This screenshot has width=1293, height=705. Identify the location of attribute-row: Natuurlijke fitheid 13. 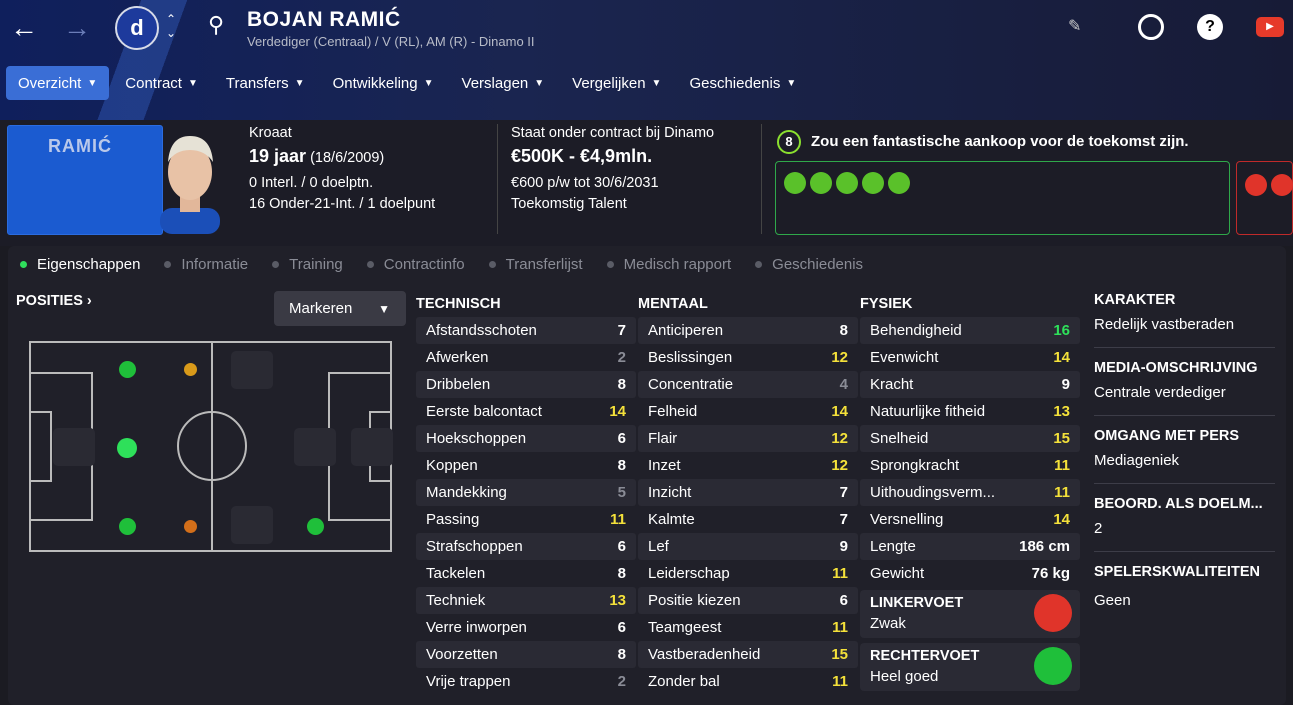
(970, 411).